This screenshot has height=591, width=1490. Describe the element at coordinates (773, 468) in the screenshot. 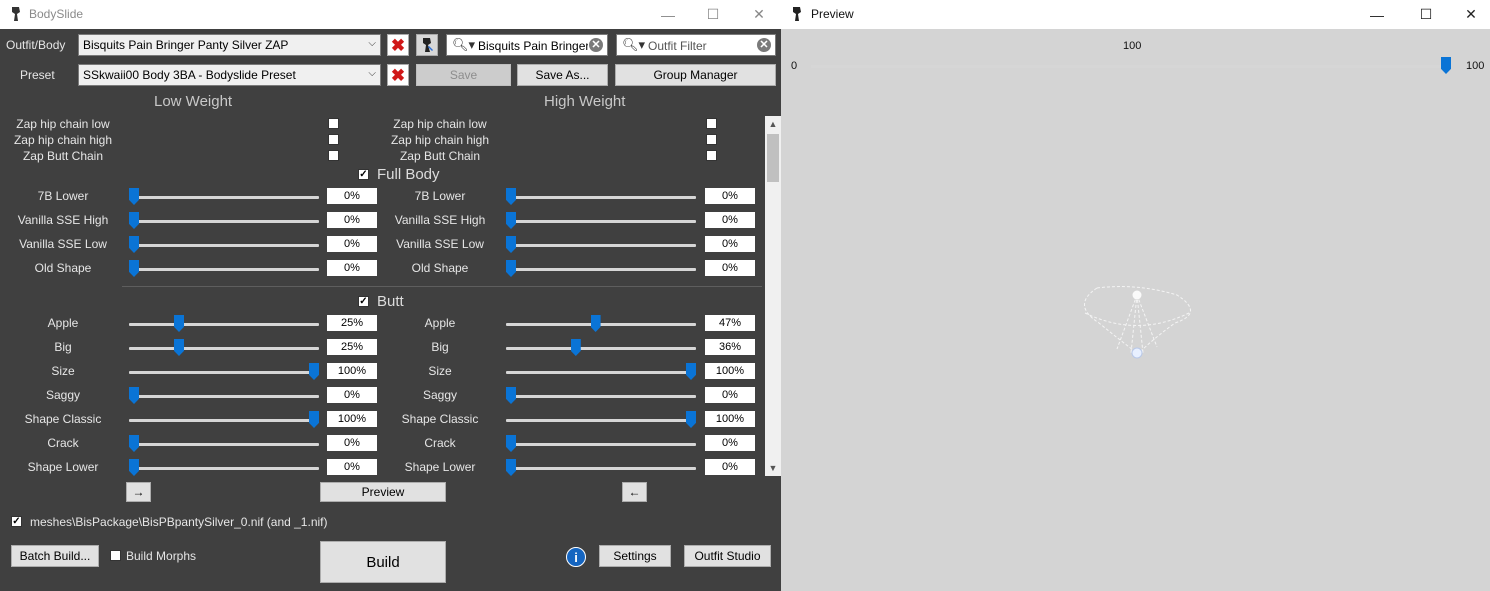

I see `scroll-down-icon: ▼` at that location.